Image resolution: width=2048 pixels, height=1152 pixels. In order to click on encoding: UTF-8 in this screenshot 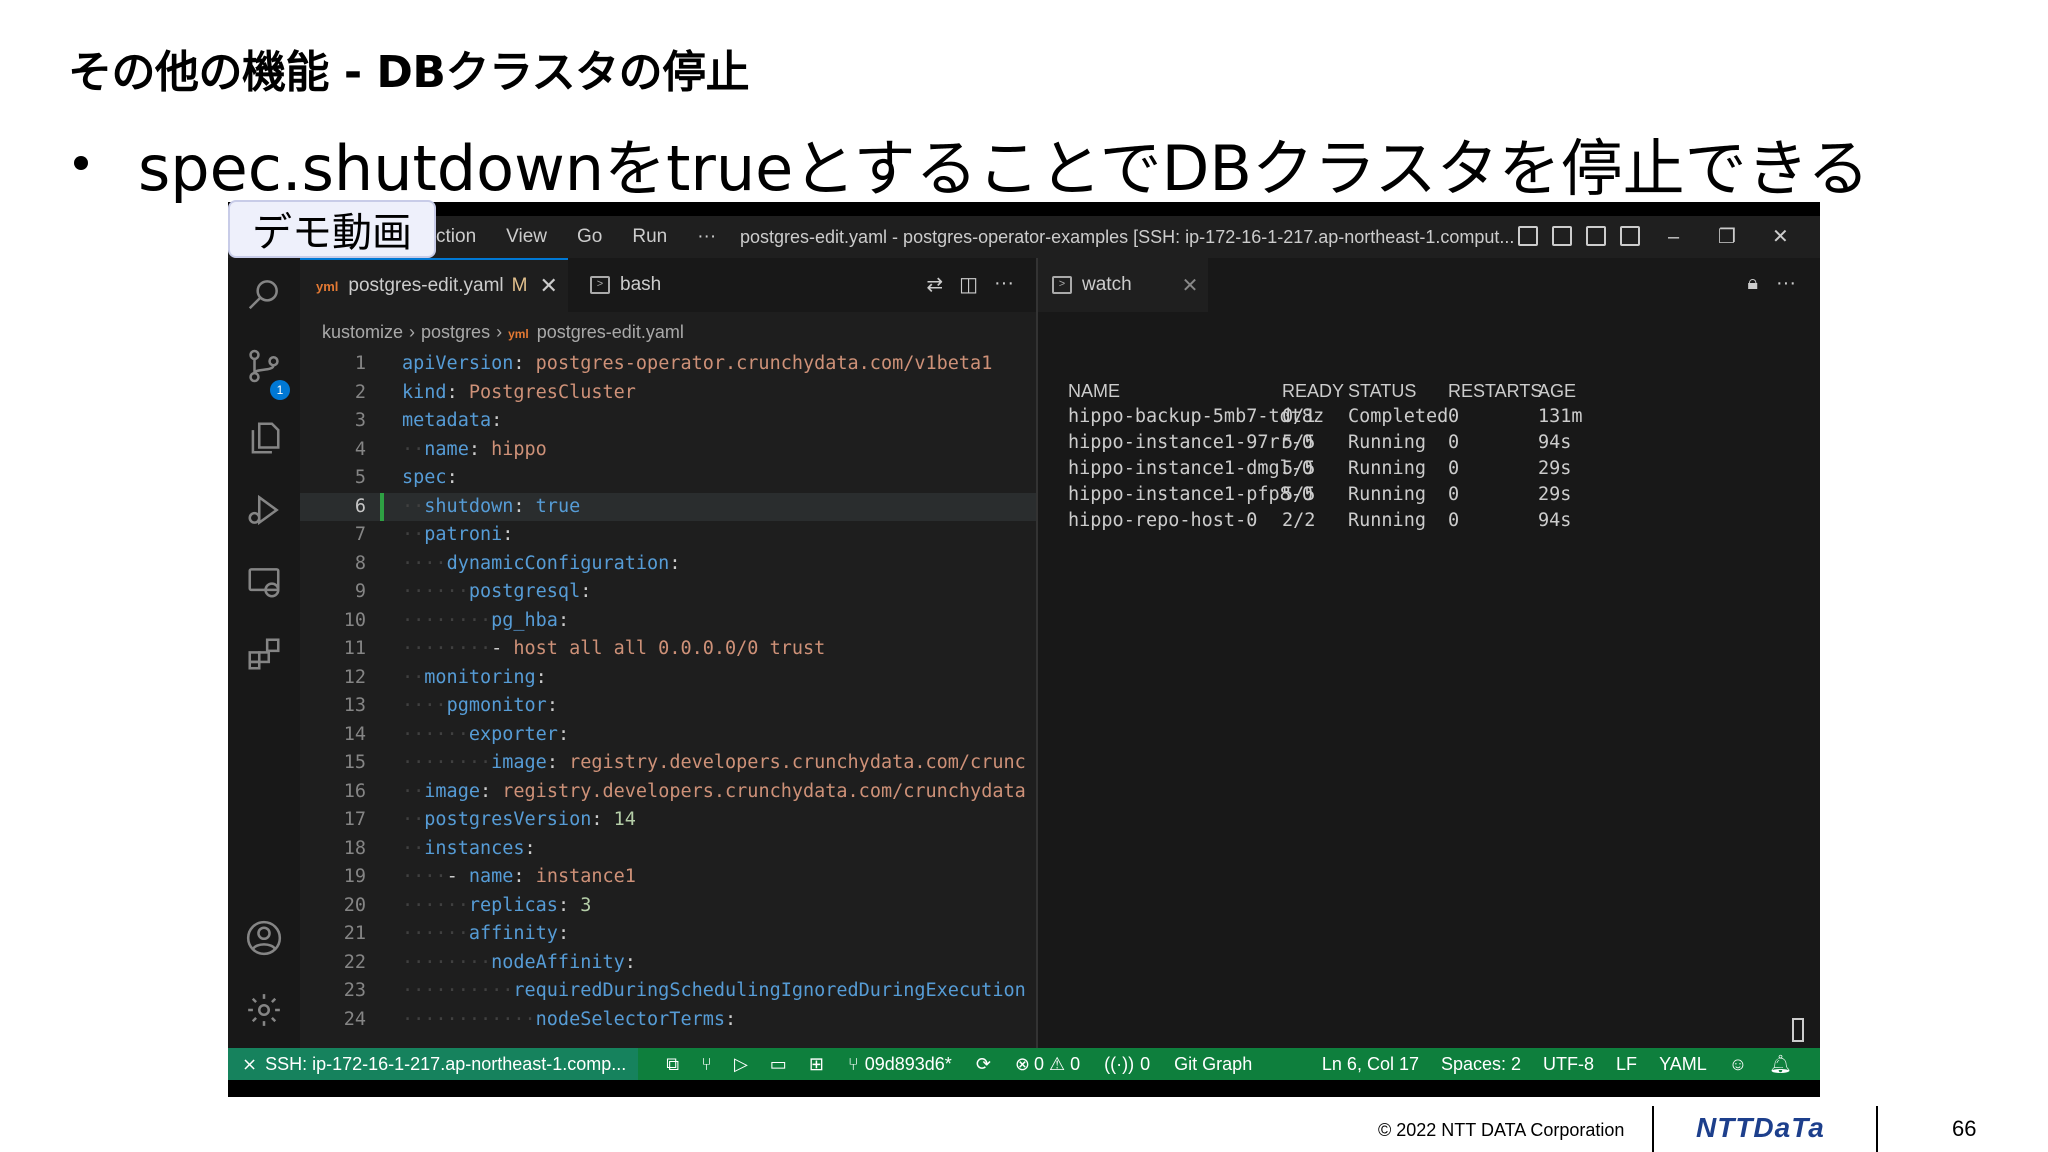, I will do `click(1568, 1064)`.